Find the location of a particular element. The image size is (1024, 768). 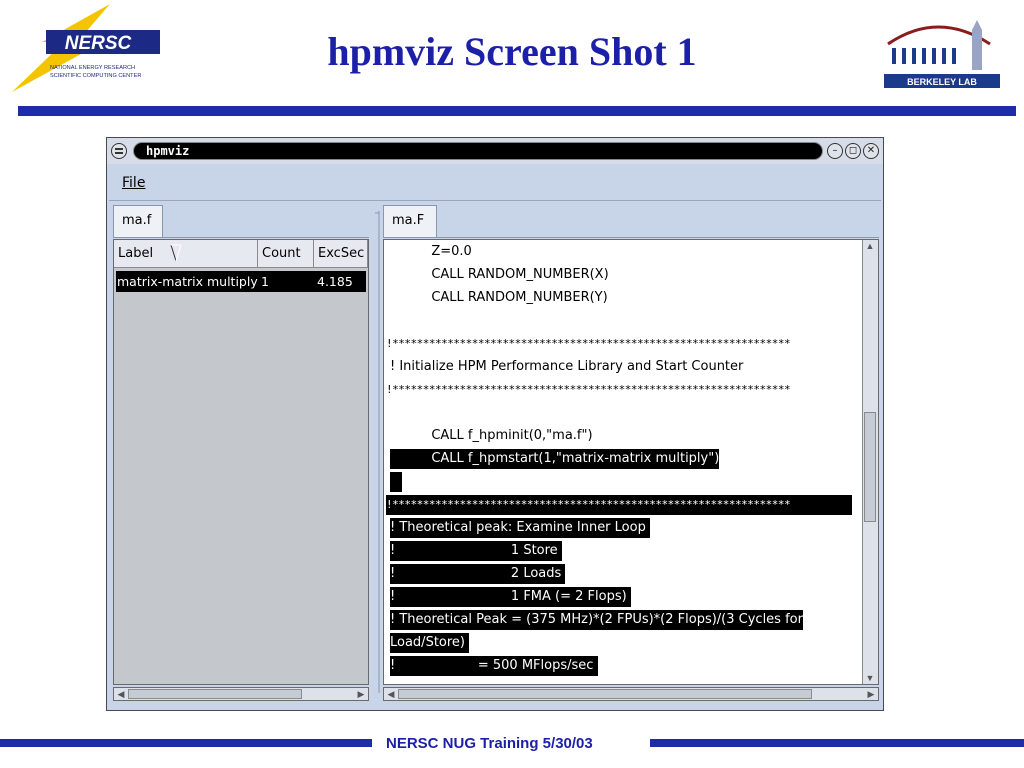

scroll-down-icon: ▼ is located at coordinates (870, 678).